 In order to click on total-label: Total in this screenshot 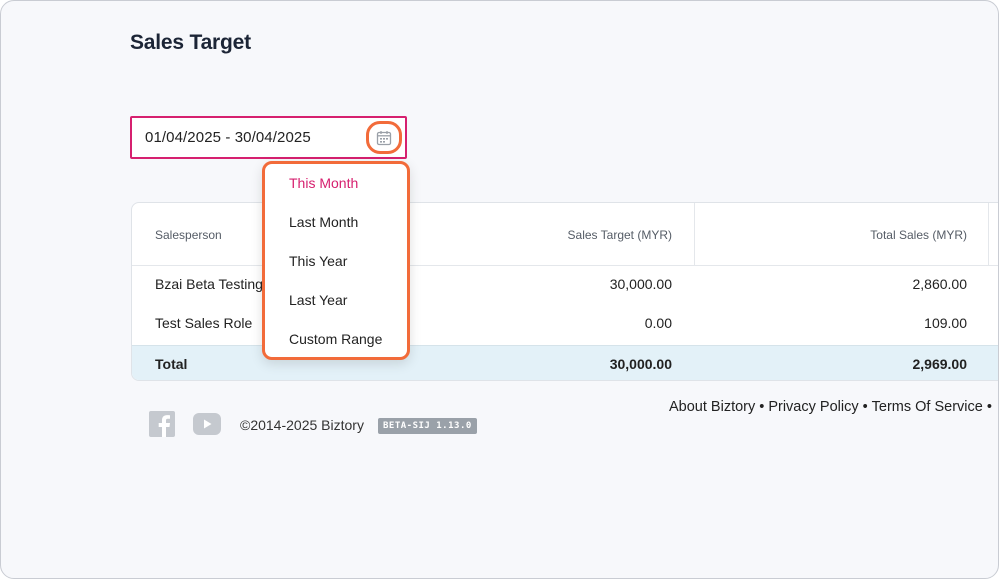, I will do `click(171, 364)`.